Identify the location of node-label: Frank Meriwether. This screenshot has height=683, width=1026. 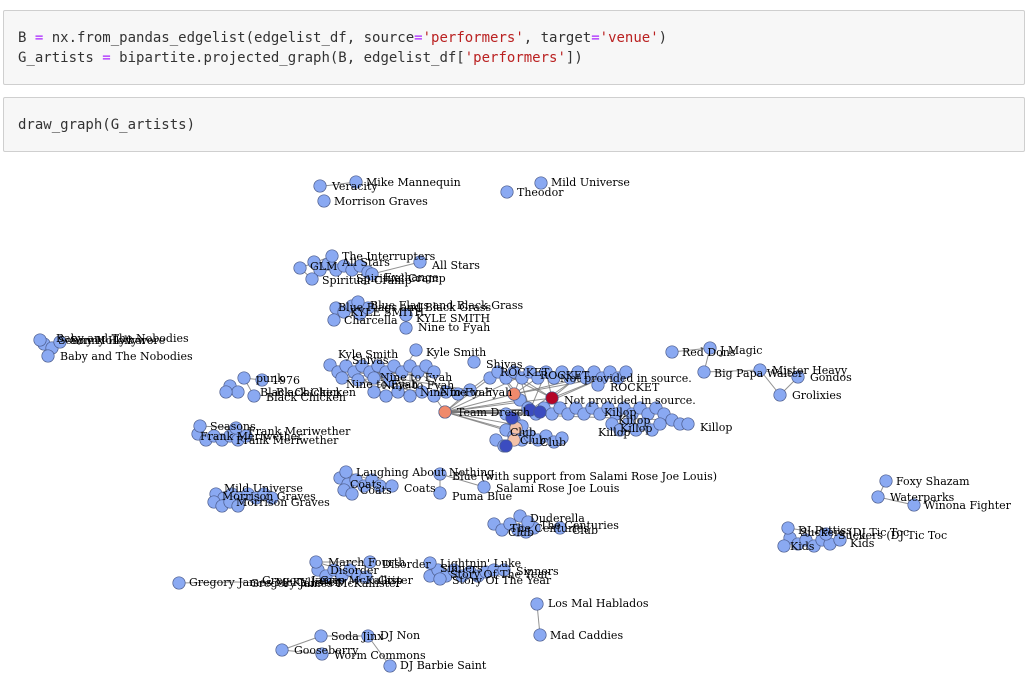
(299, 431).